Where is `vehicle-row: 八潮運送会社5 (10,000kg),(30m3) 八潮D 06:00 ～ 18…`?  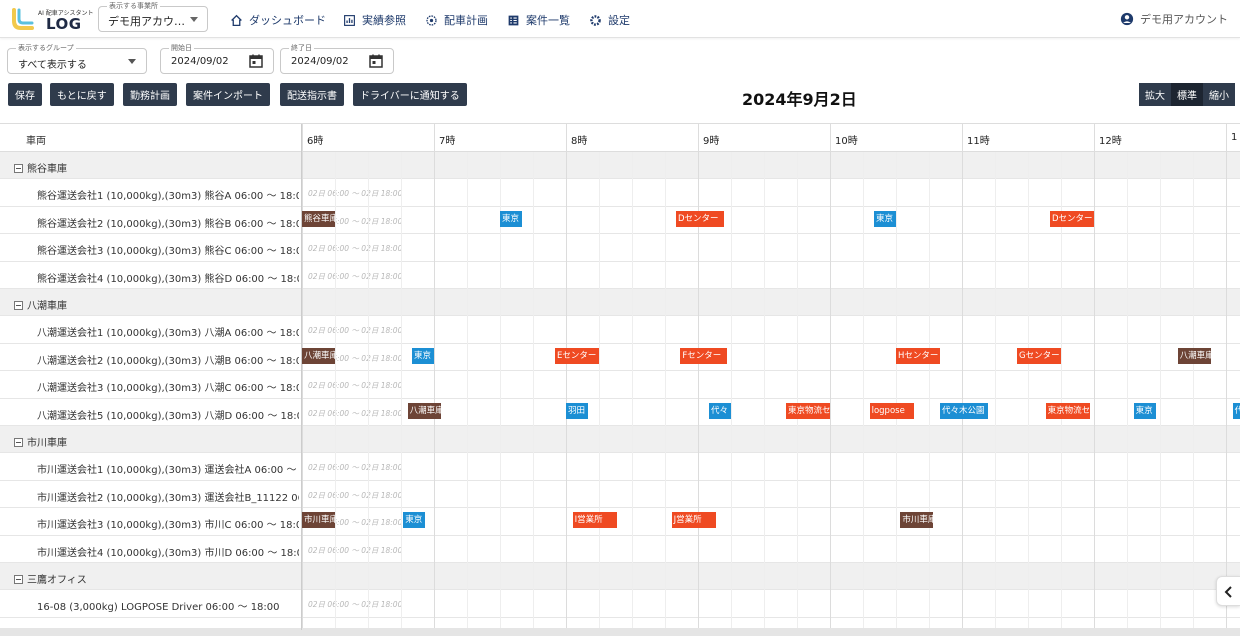
vehicle-row: 八潮運送会社5 (10,000kg),(30m3) 八潮D 06:00 ～ 18… is located at coordinates (620, 412).